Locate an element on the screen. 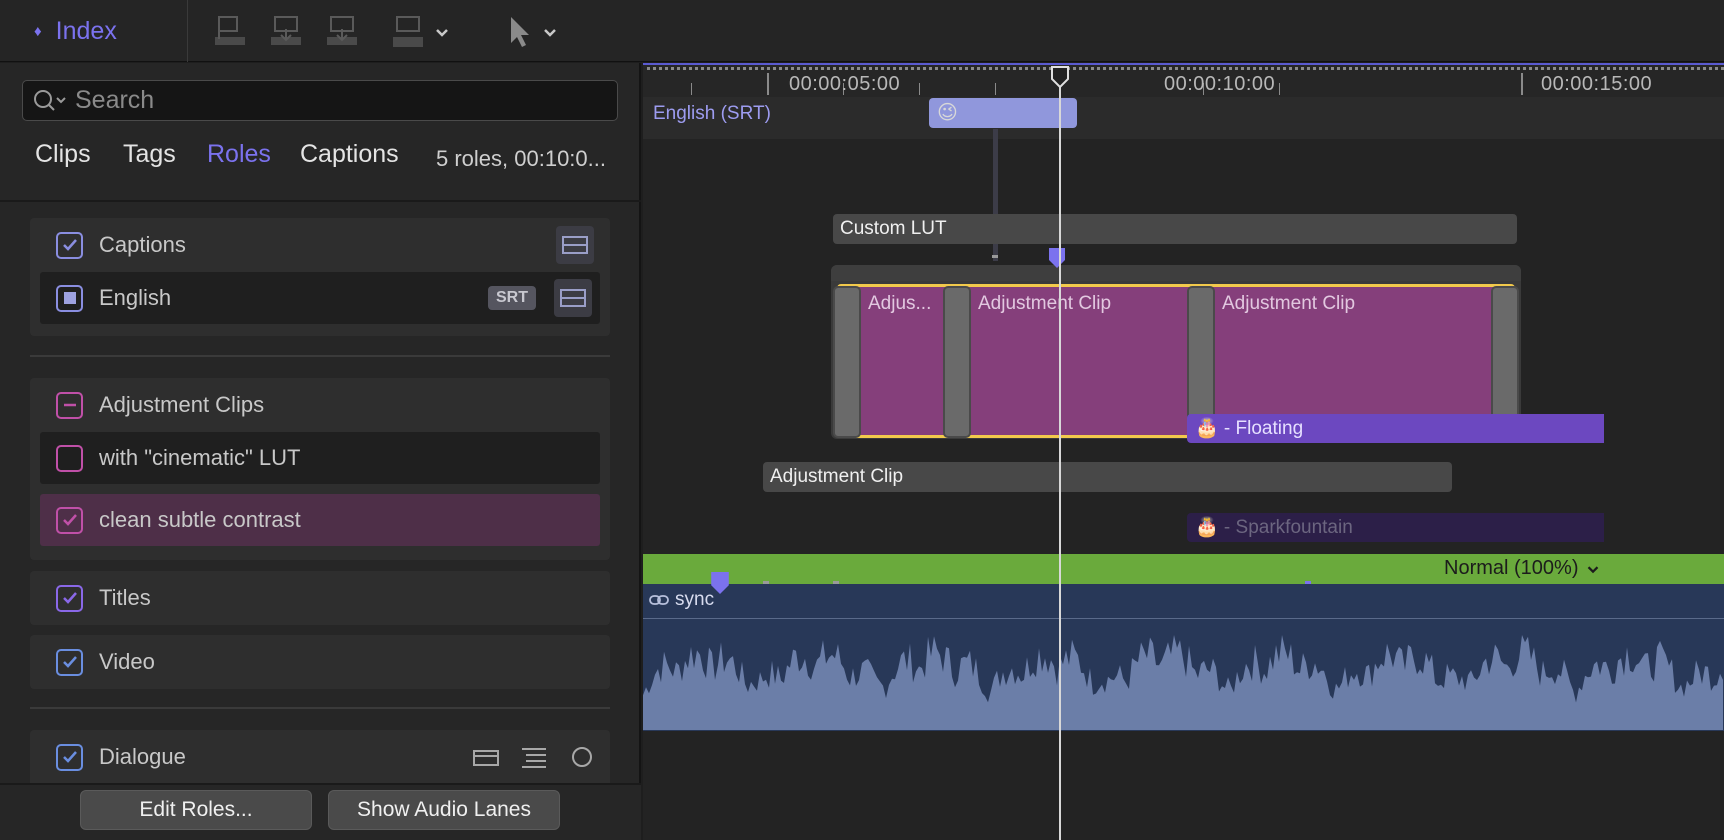  subrole-label: English is located at coordinates (135, 297).